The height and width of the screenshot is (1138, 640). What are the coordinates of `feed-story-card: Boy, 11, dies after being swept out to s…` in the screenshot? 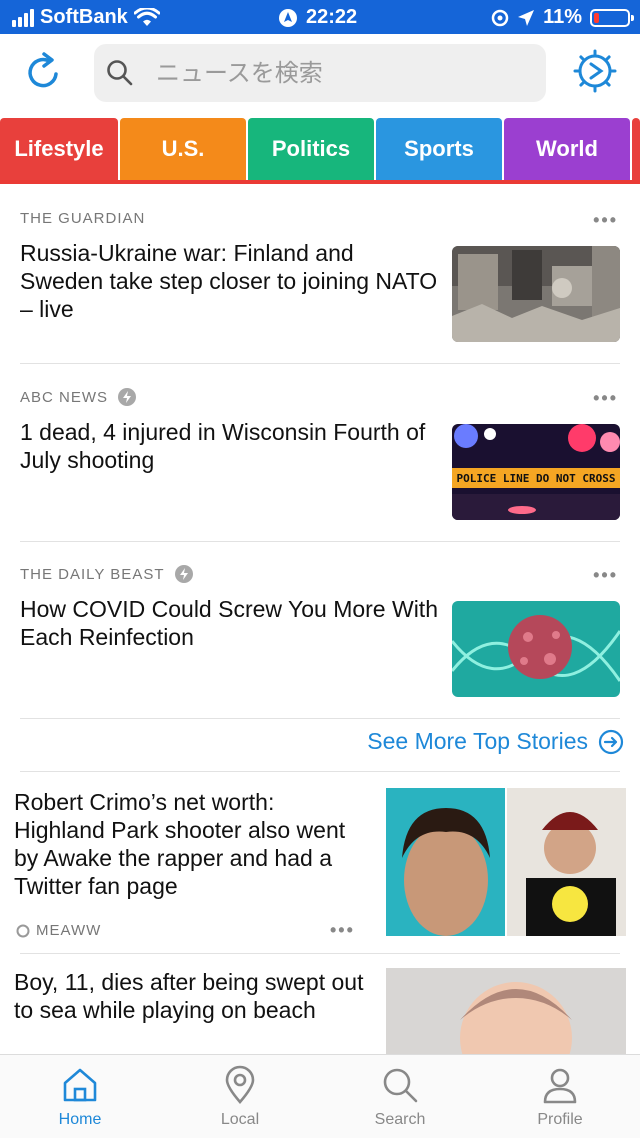 It's located at (320, 1011).